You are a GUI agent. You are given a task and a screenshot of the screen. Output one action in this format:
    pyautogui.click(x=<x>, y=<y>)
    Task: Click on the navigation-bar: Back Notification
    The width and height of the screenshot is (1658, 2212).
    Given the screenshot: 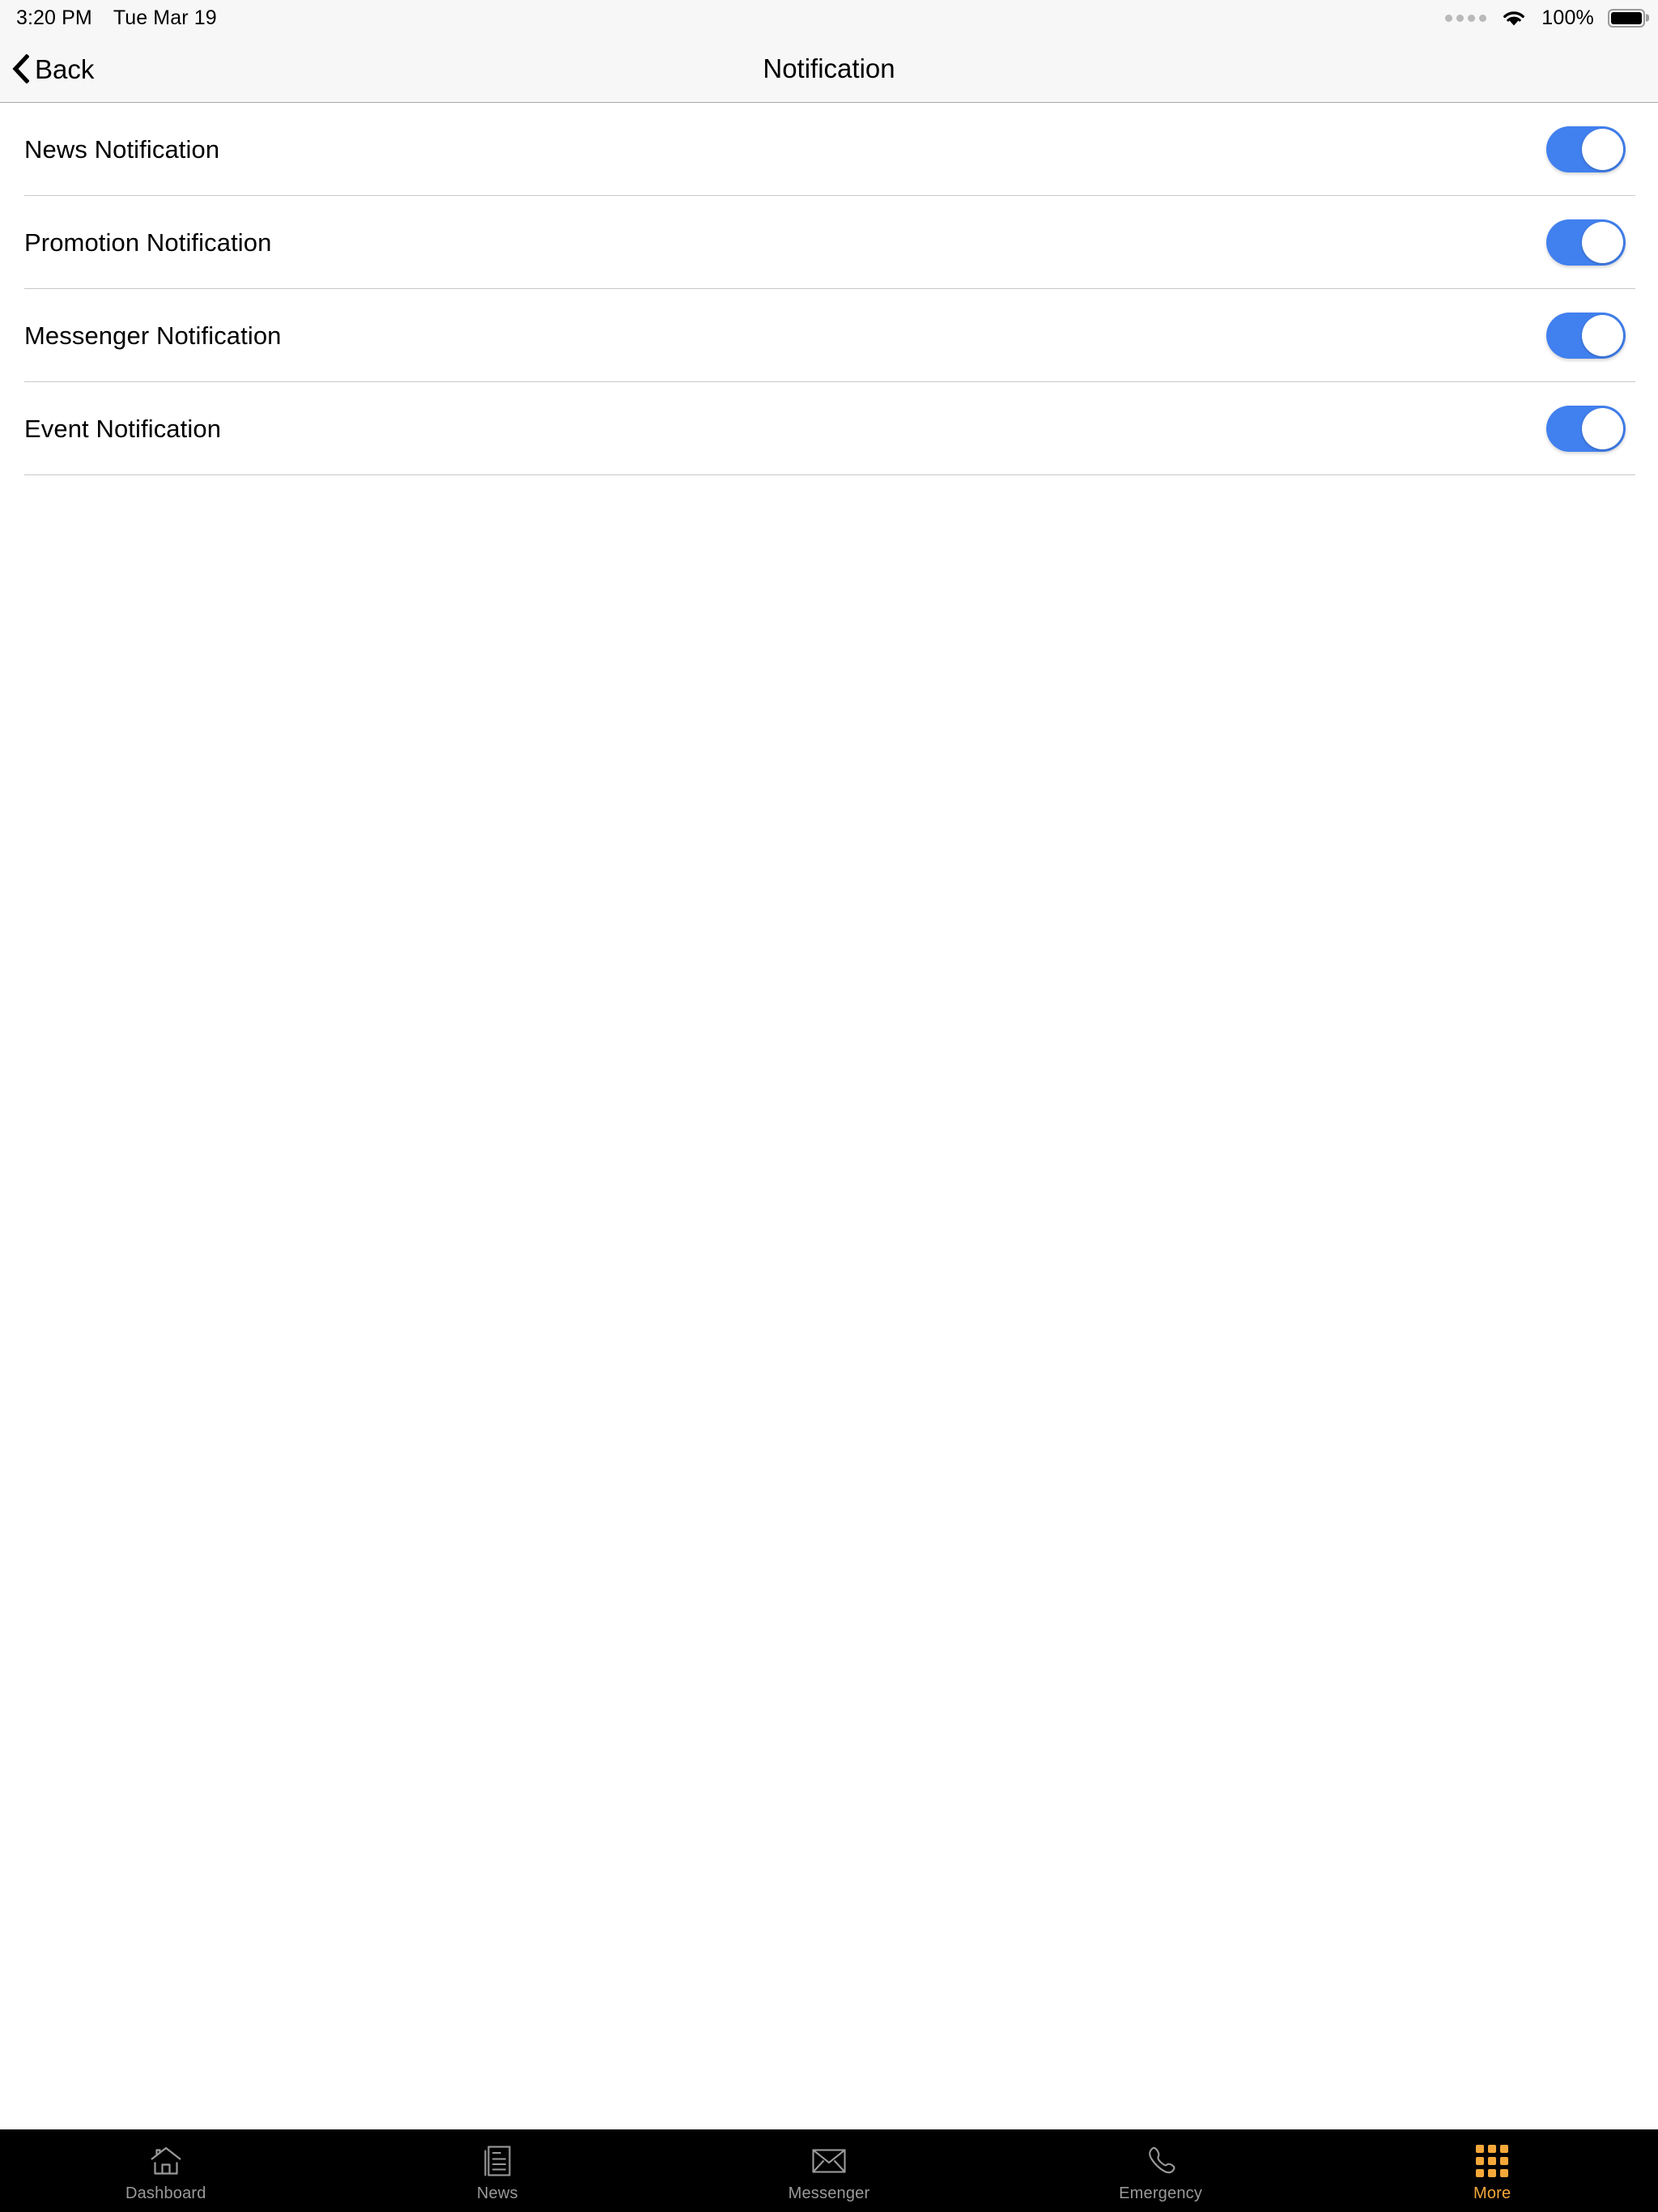 What is the action you would take?
    pyautogui.click(x=829, y=70)
    